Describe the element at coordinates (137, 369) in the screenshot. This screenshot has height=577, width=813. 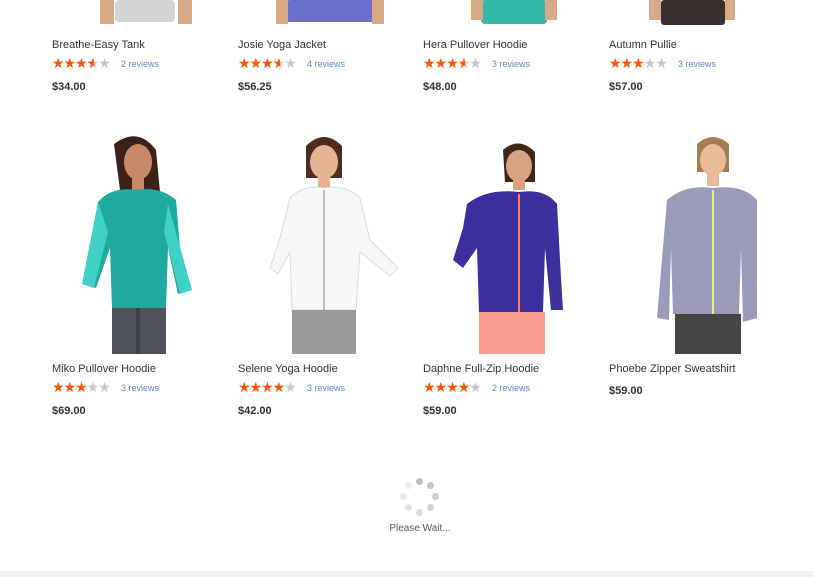
I see `product-name: Miko Pullover Hoodie` at that location.